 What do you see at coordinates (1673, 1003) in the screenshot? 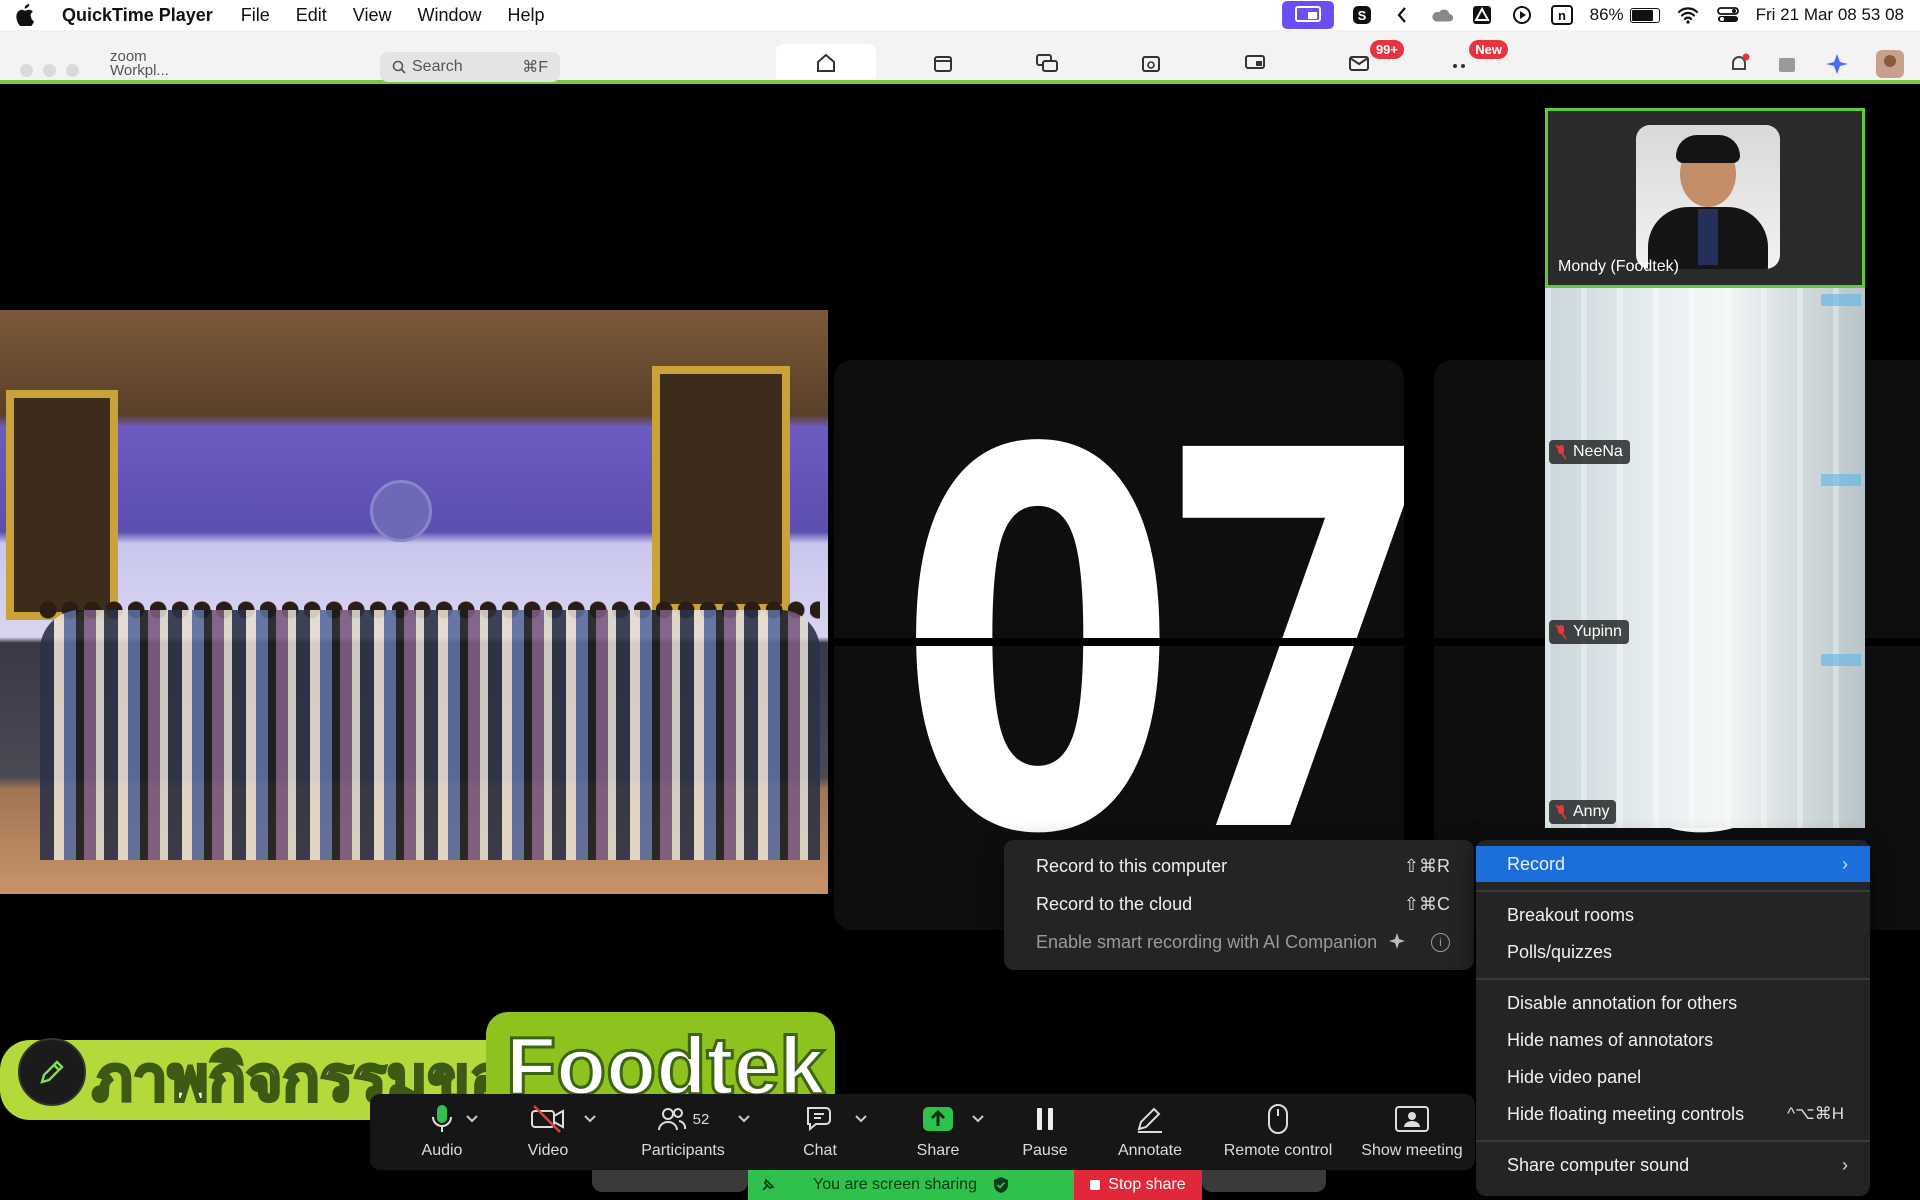
I see `disable-annotation-item: Disable annotation for others` at bounding box center [1673, 1003].